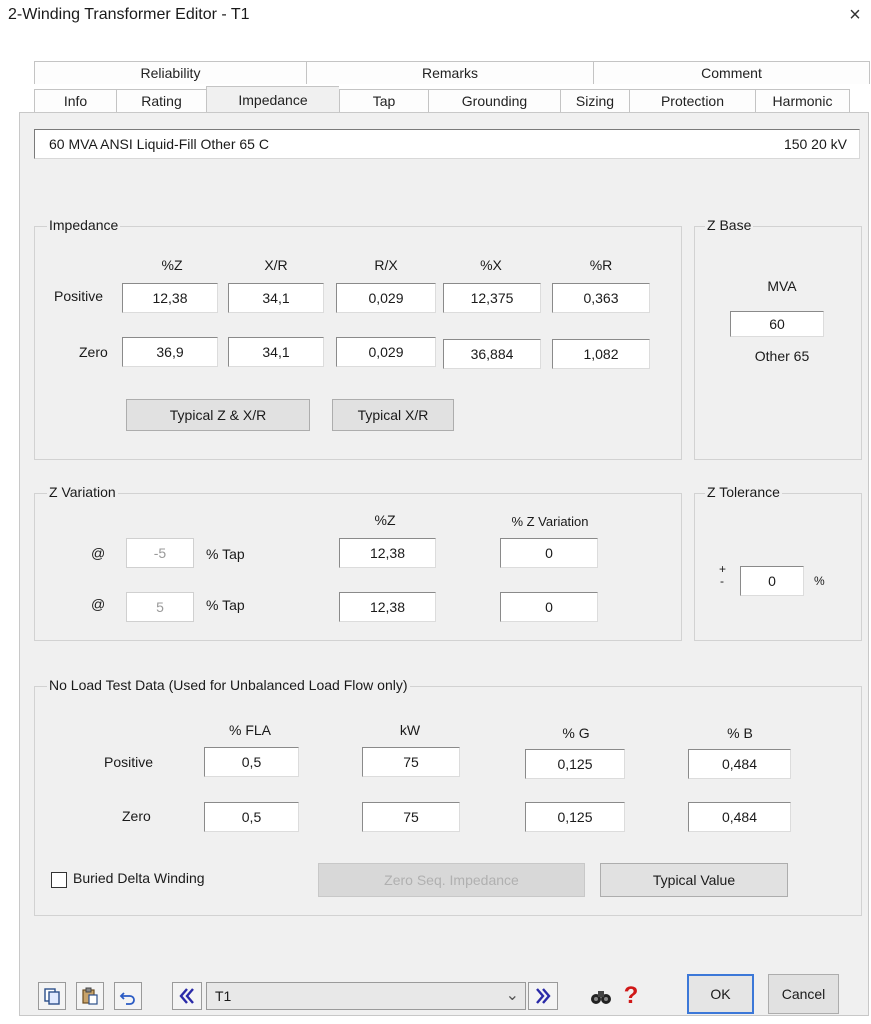 The height and width of the screenshot is (1024, 871). What do you see at coordinates (272, 99) in the screenshot?
I see `tab-impedance: Impedance` at bounding box center [272, 99].